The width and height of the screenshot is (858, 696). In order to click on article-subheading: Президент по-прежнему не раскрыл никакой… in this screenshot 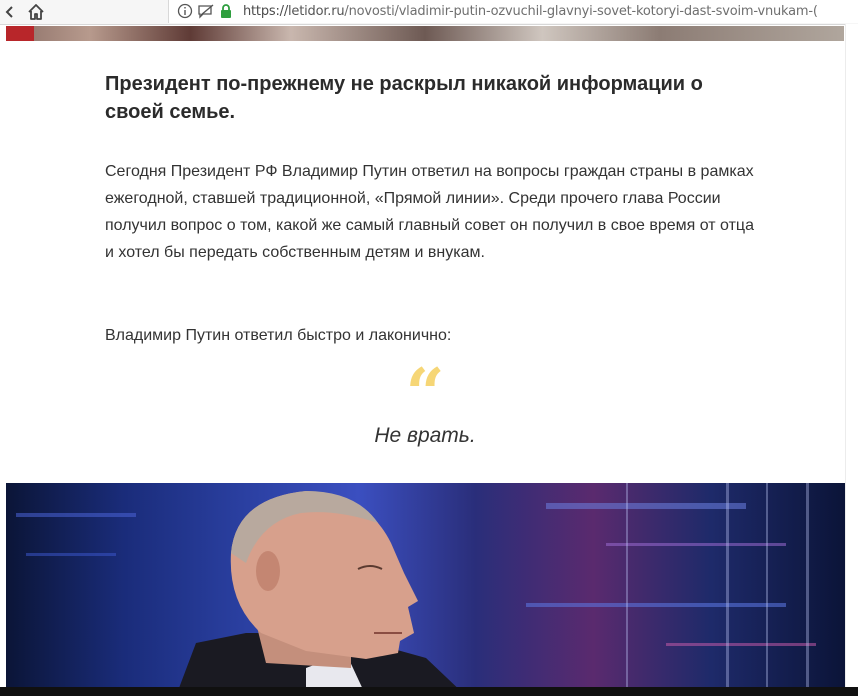, I will do `click(404, 98)`.